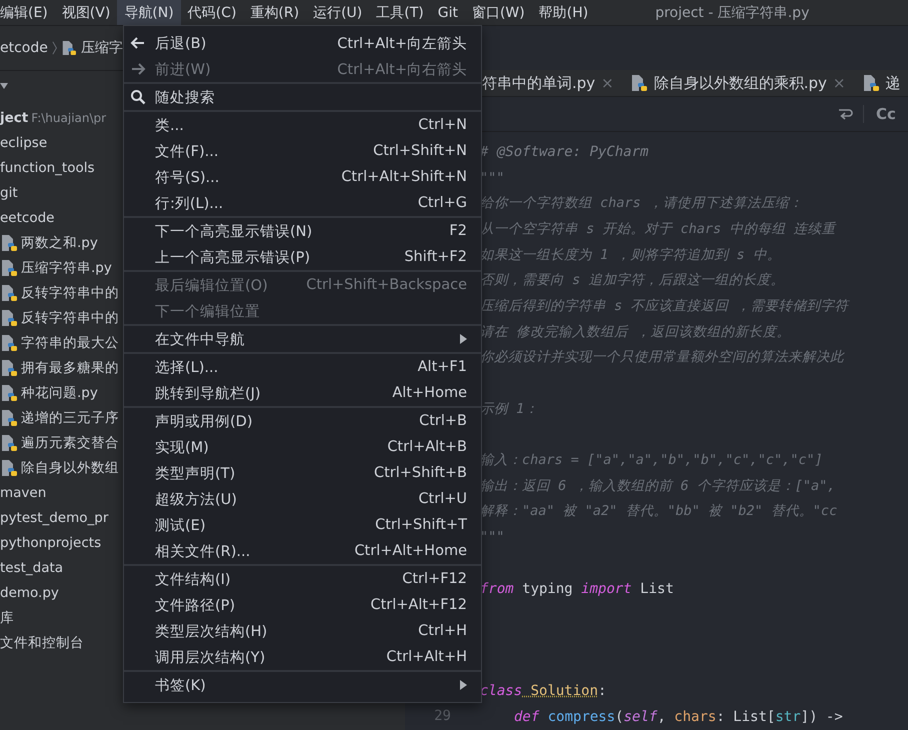 This screenshot has width=908, height=730. Describe the element at coordinates (302, 339) in the screenshot. I see `menu-item: 在文件中导航` at that location.